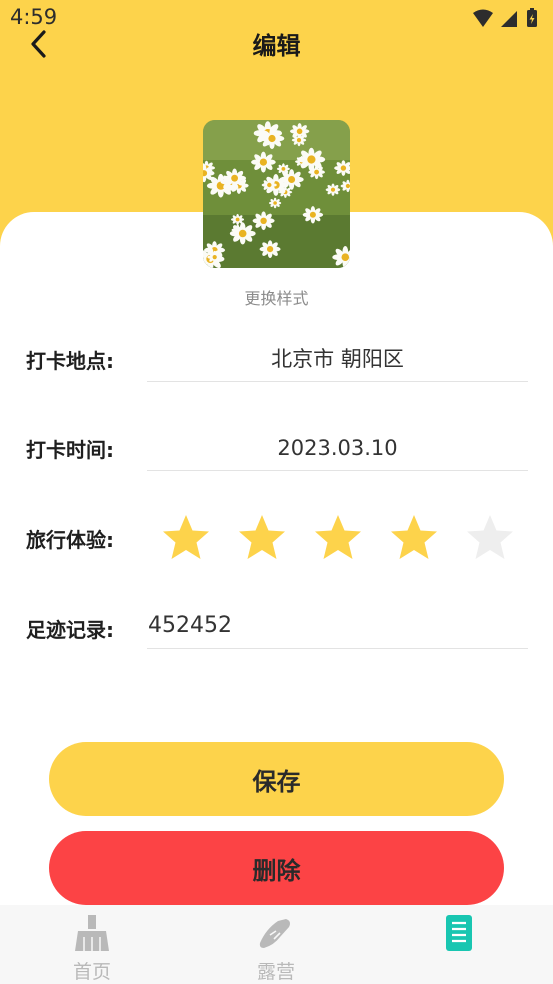 This screenshot has width=553, height=984. I want to click on tab-home: 首页, so click(92, 944).